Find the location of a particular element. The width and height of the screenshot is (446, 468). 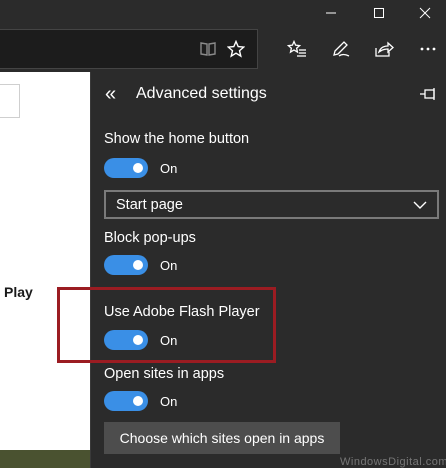

maximize-button is located at coordinates (379, 13).